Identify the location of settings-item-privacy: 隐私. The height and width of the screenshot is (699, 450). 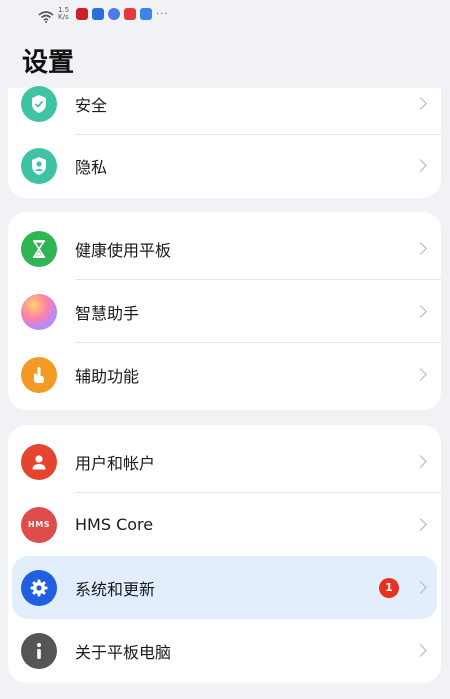
(224, 165).